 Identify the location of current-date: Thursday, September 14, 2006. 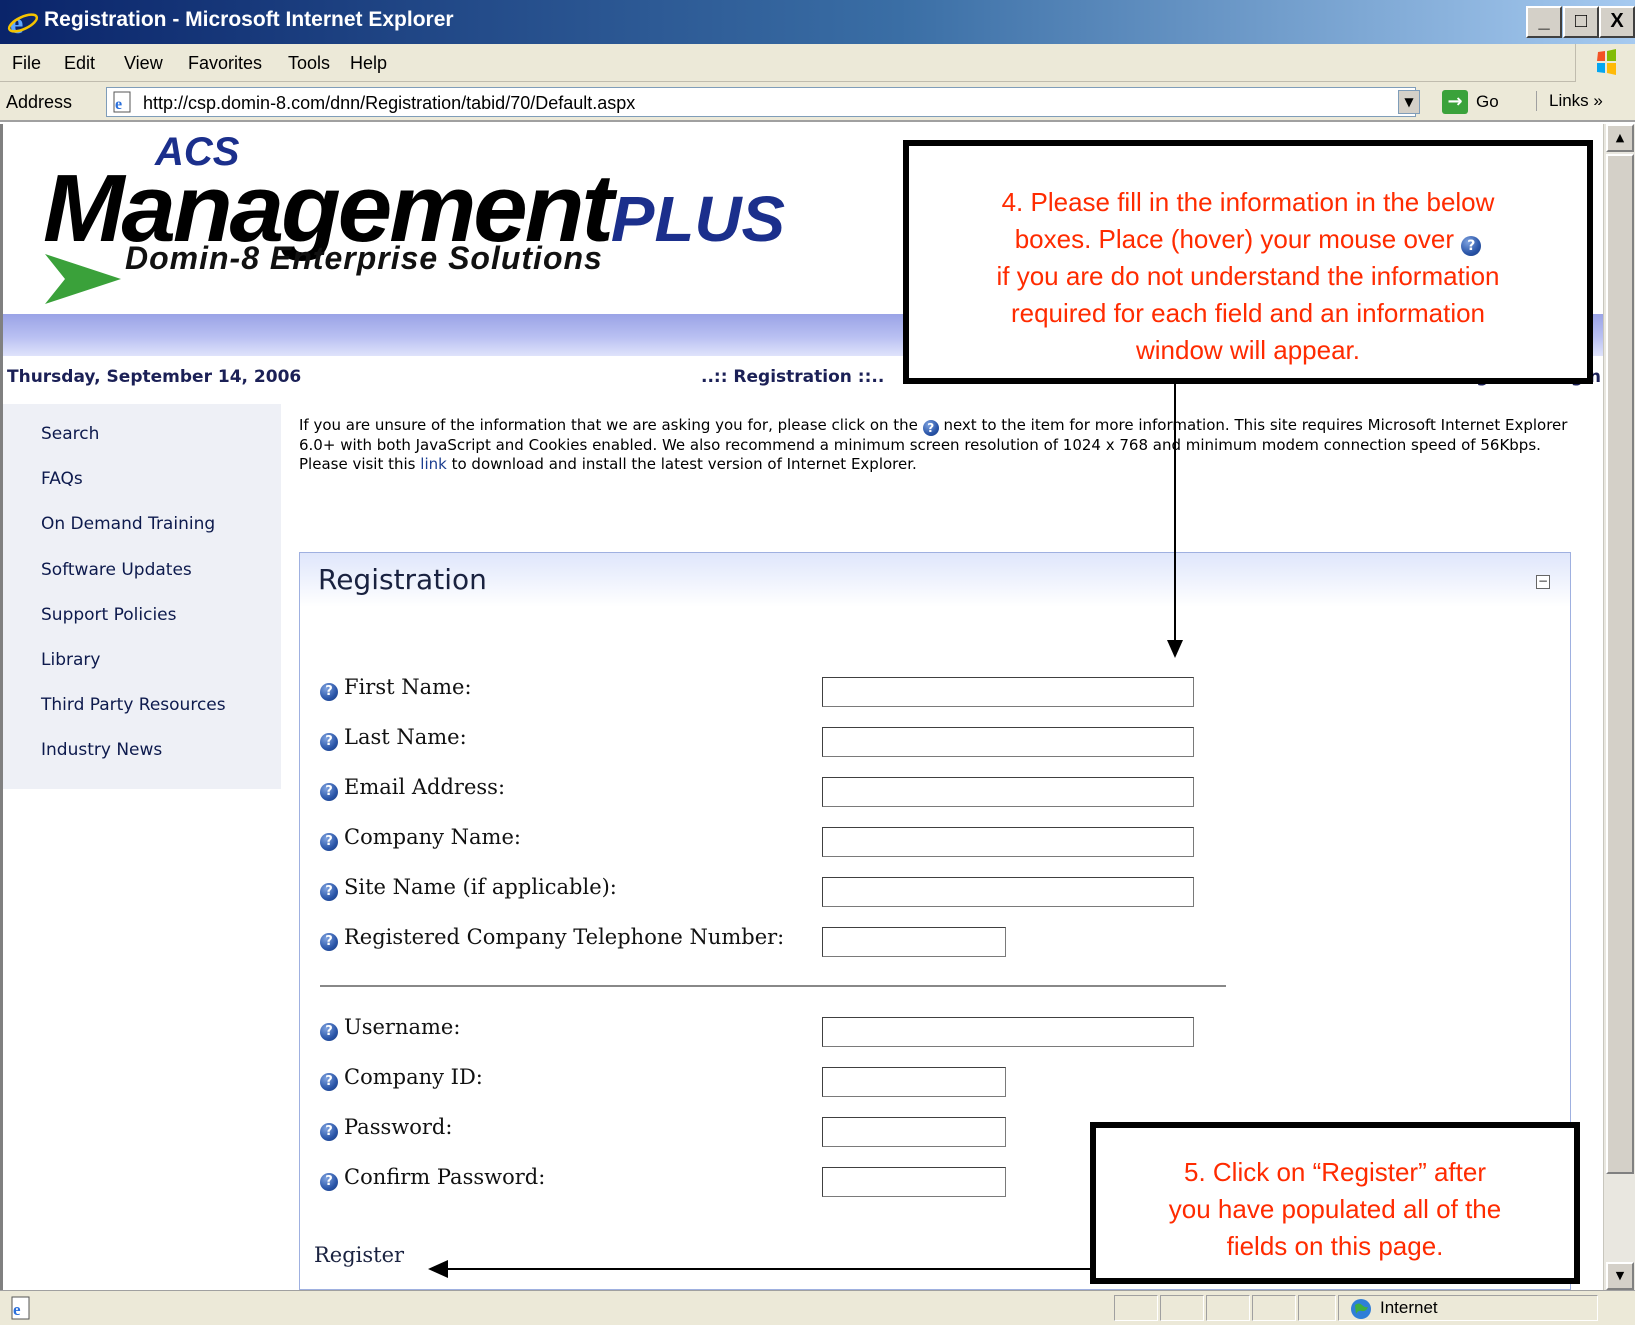
(154, 377).